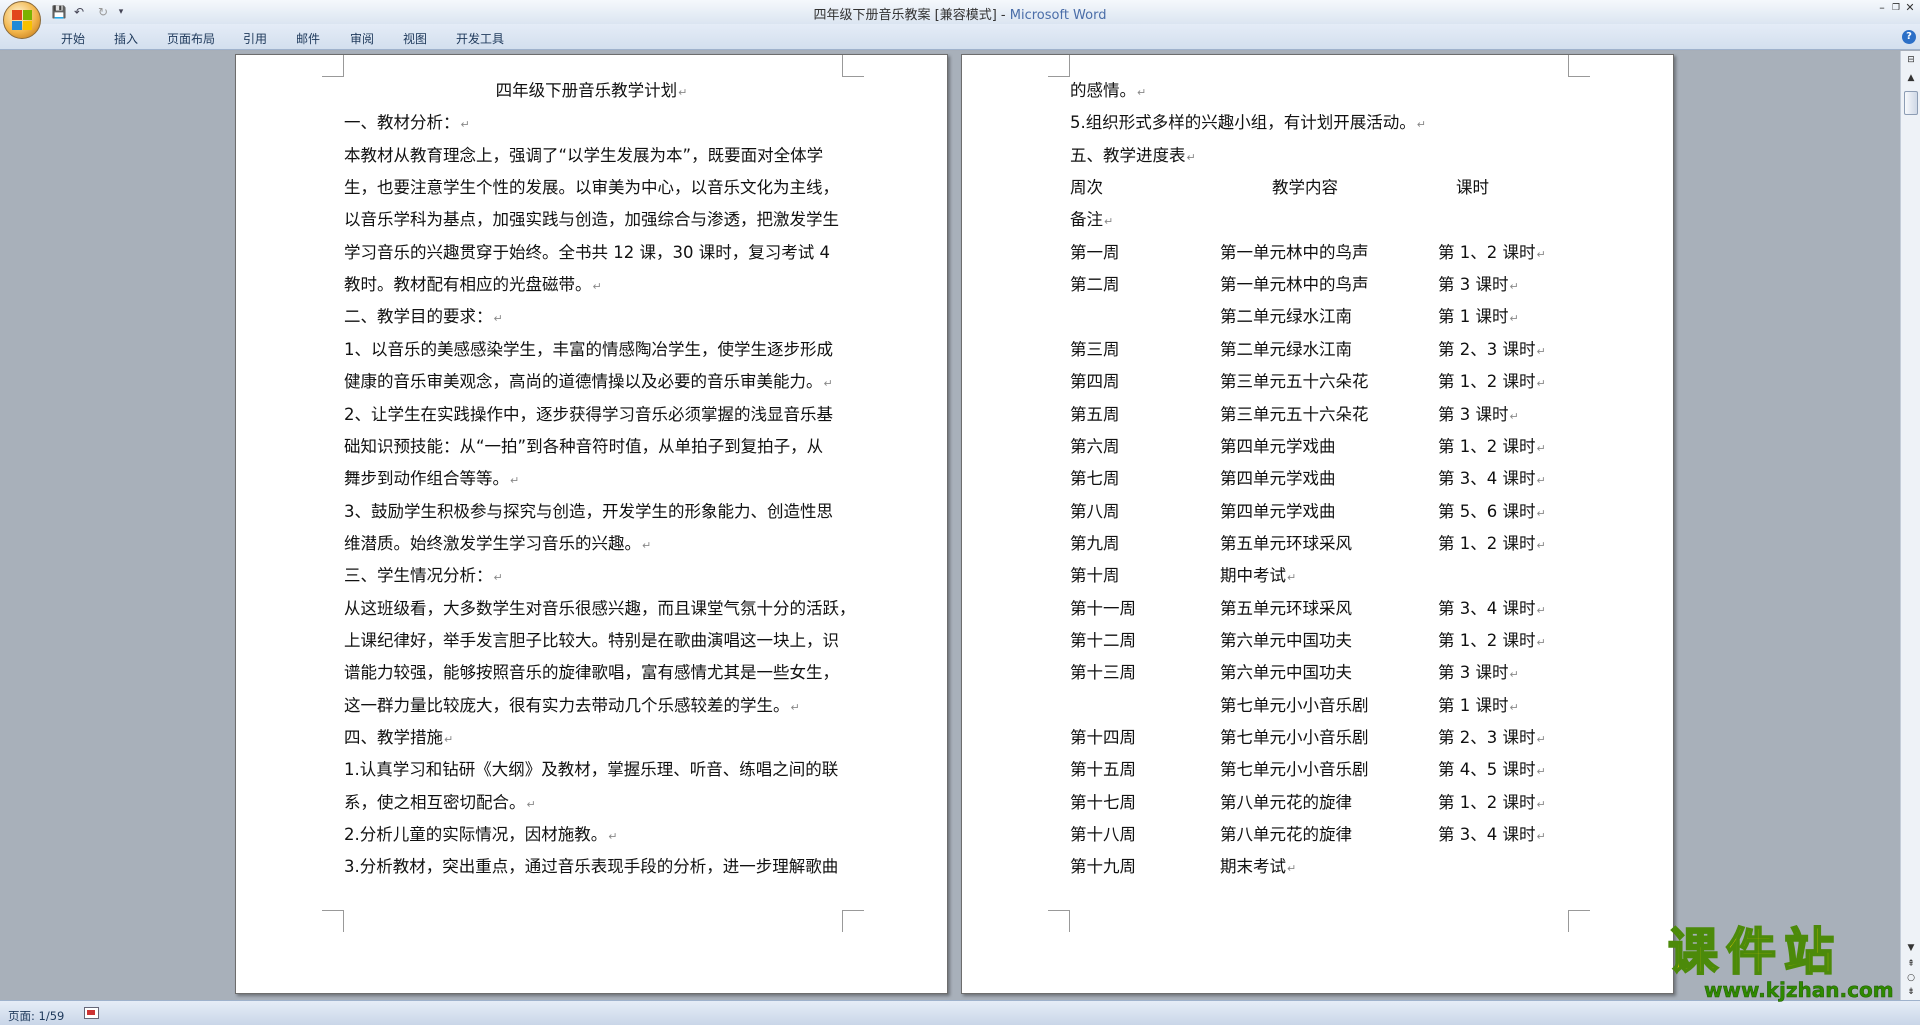 The width and height of the screenshot is (1920, 1025). Describe the element at coordinates (1103, 640) in the screenshot. I see `cell-text: 第十二周` at that location.